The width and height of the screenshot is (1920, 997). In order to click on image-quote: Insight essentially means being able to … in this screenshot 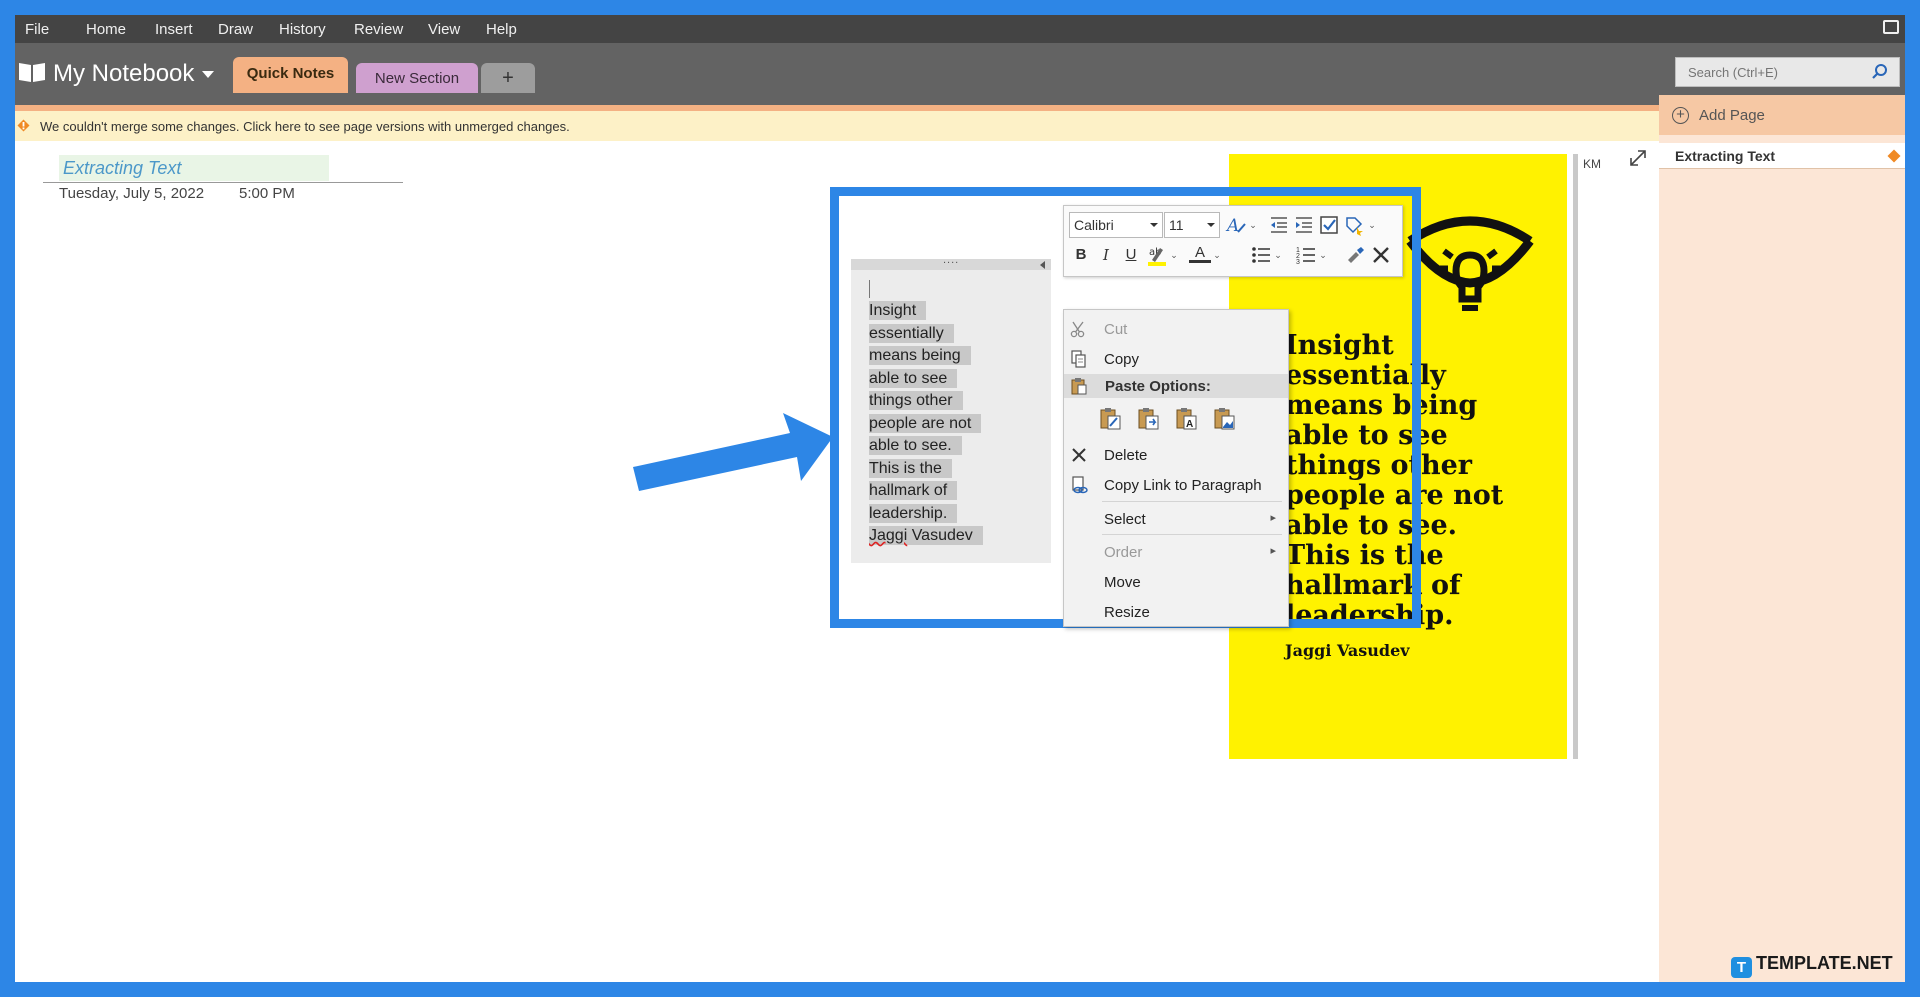, I will do `click(1427, 481)`.